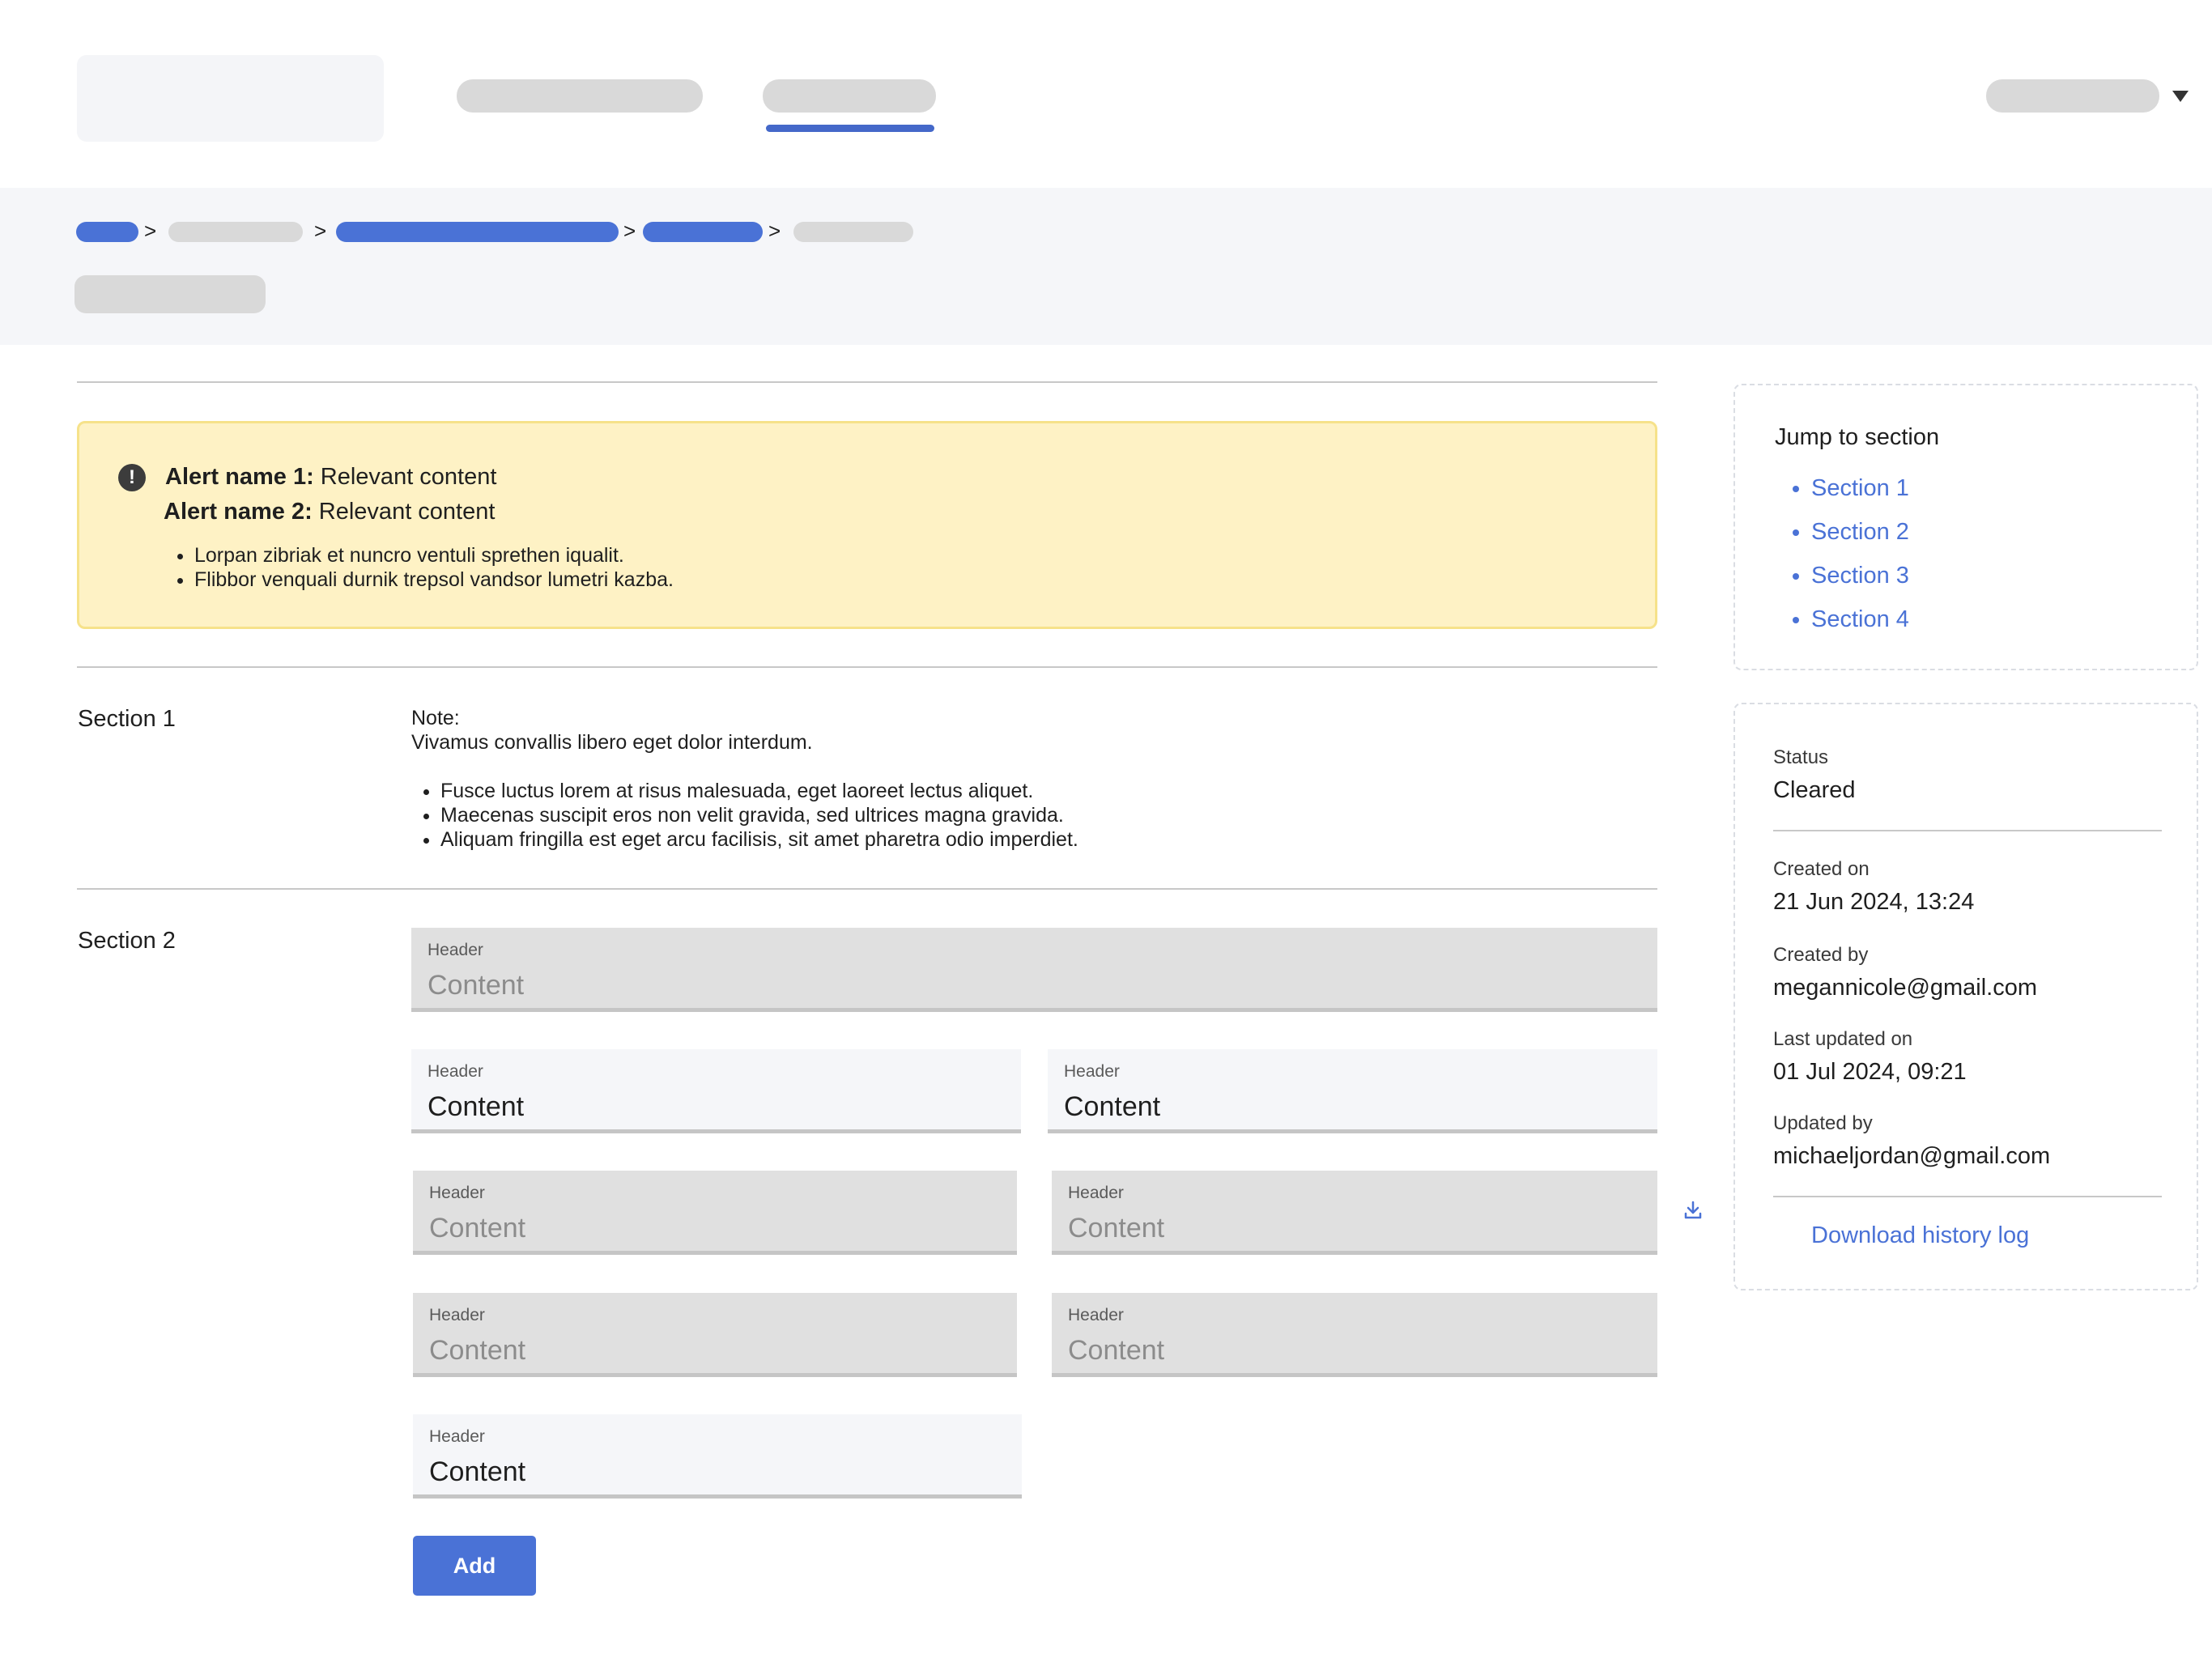 This screenshot has height=1658, width=2212. Describe the element at coordinates (132, 477) in the screenshot. I see `alert-exclamation-icon: !` at that location.